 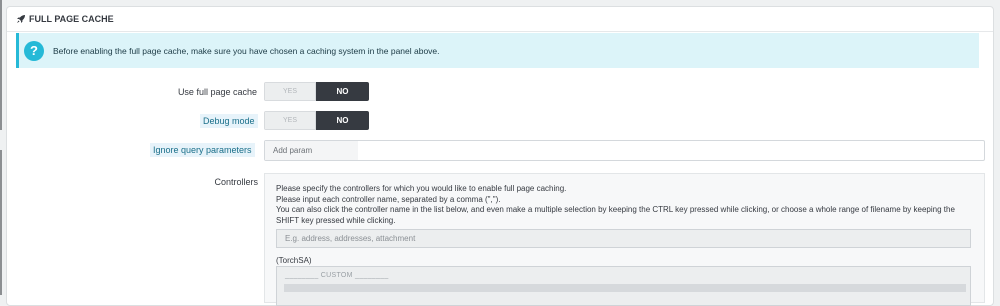 What do you see at coordinates (34, 50) in the screenshot?
I see `question-circle-icon: ?` at bounding box center [34, 50].